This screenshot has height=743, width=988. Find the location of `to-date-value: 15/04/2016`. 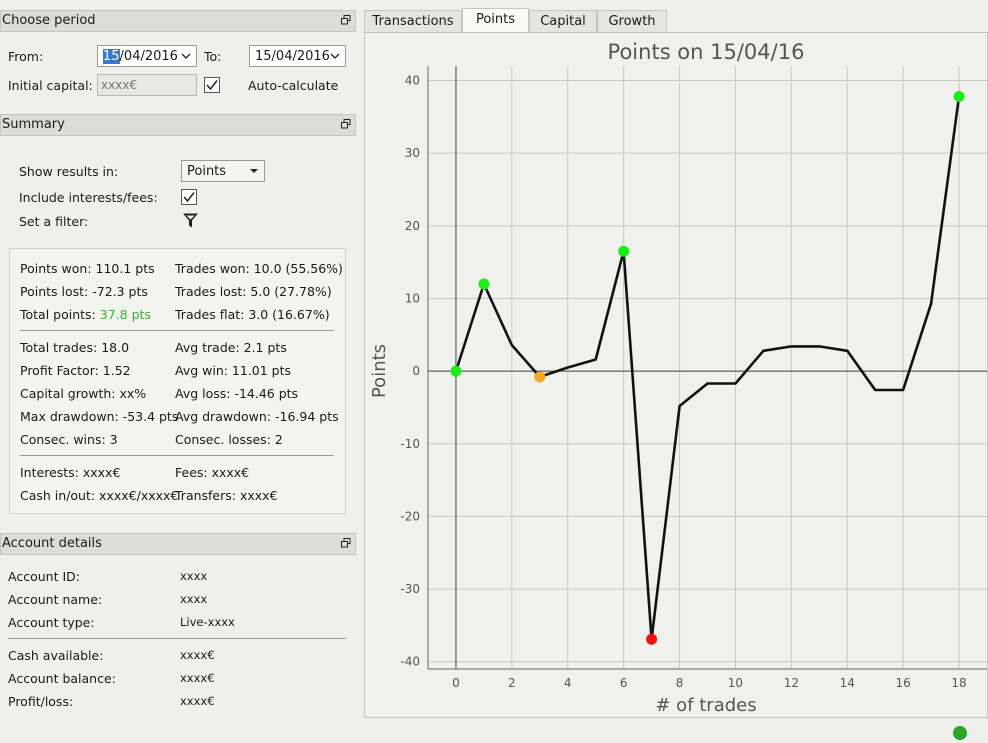

to-date-value: 15/04/2016 is located at coordinates (292, 56).